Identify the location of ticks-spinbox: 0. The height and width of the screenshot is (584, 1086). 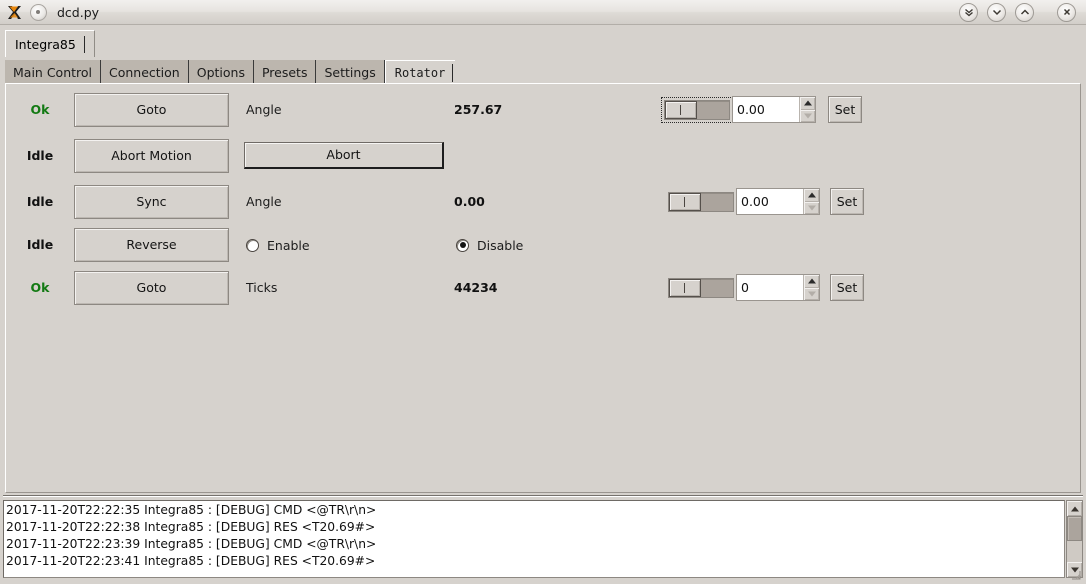
(778, 287).